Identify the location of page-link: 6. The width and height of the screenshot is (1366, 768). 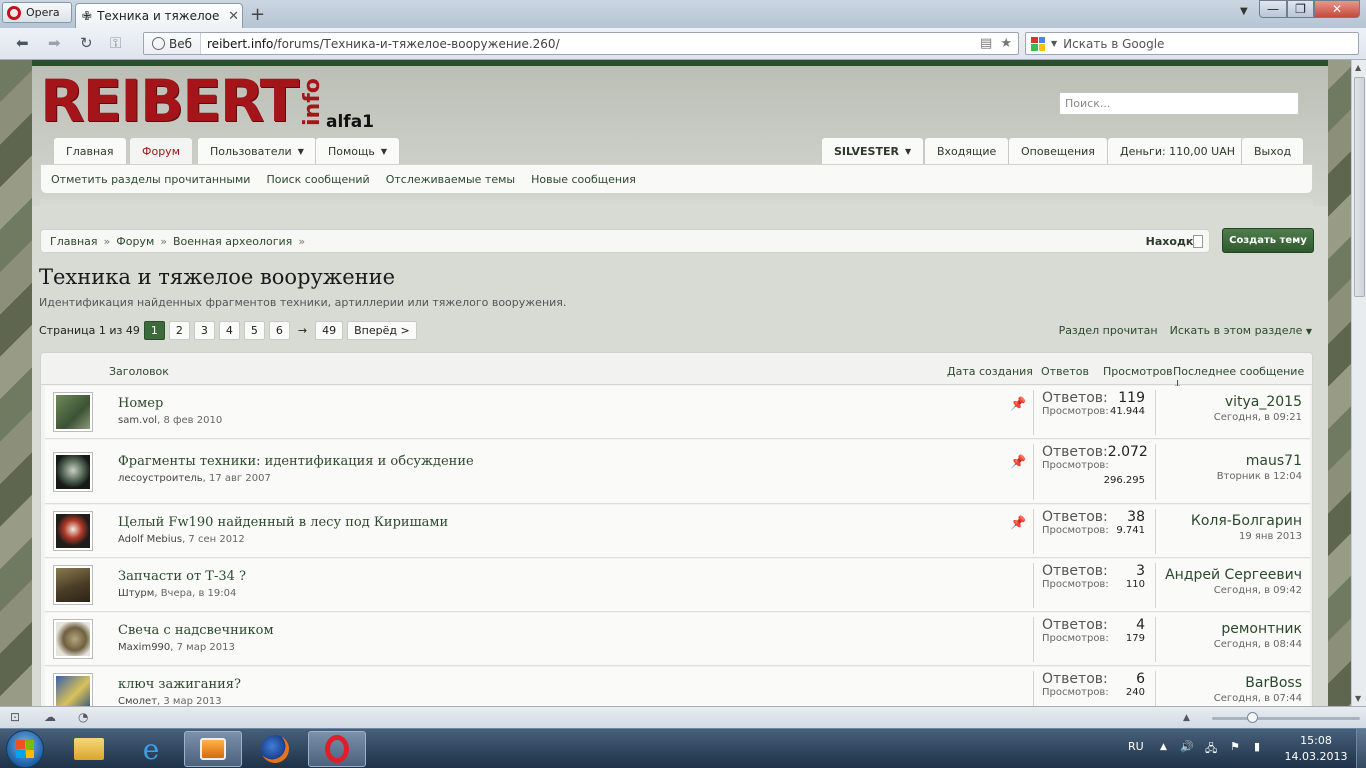
(279, 330).